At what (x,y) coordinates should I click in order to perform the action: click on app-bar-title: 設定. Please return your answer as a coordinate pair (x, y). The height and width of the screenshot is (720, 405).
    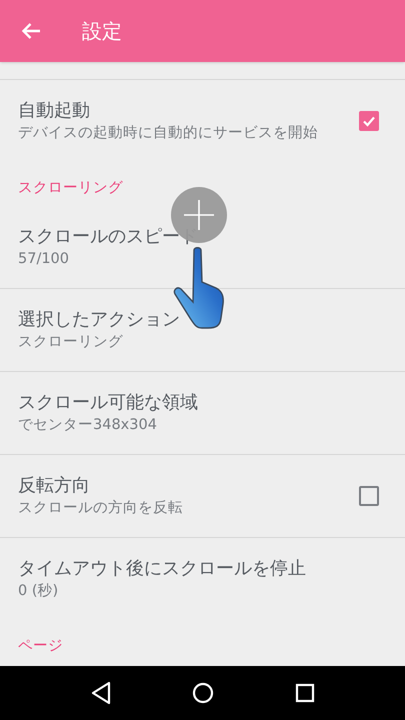
    Looking at the image, I should click on (102, 31).